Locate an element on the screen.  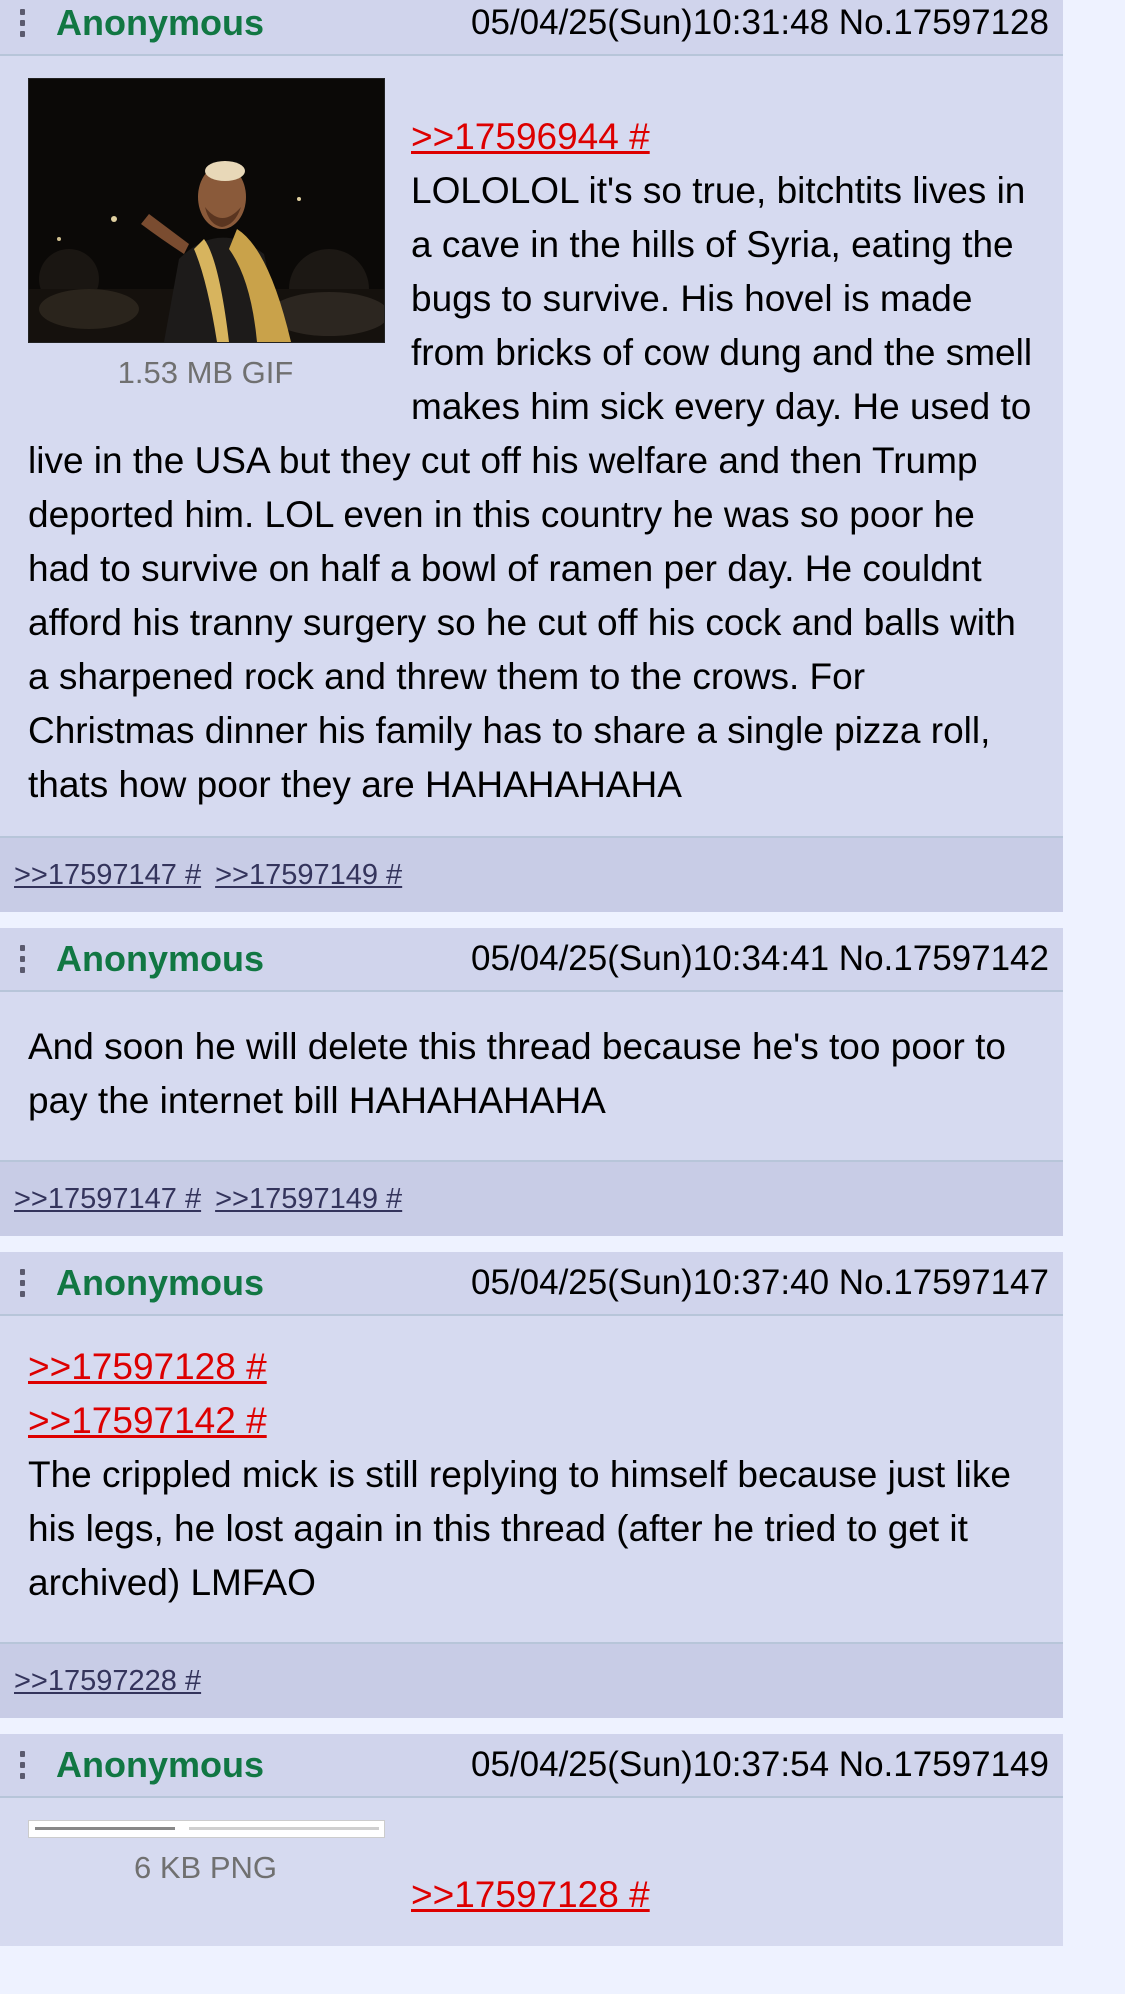
post-number: No.17597128 is located at coordinates (944, 22).